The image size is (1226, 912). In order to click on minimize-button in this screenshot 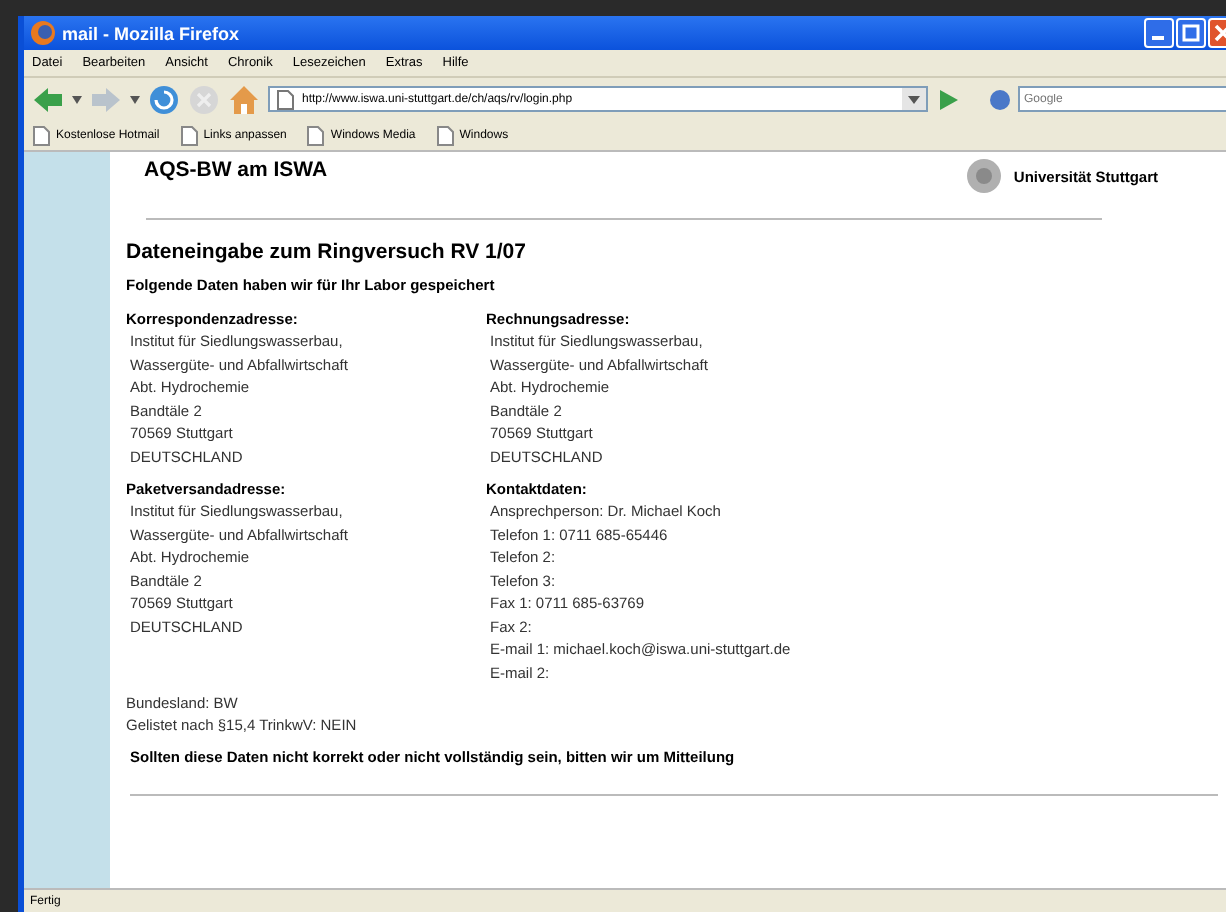, I will do `click(1159, 33)`.